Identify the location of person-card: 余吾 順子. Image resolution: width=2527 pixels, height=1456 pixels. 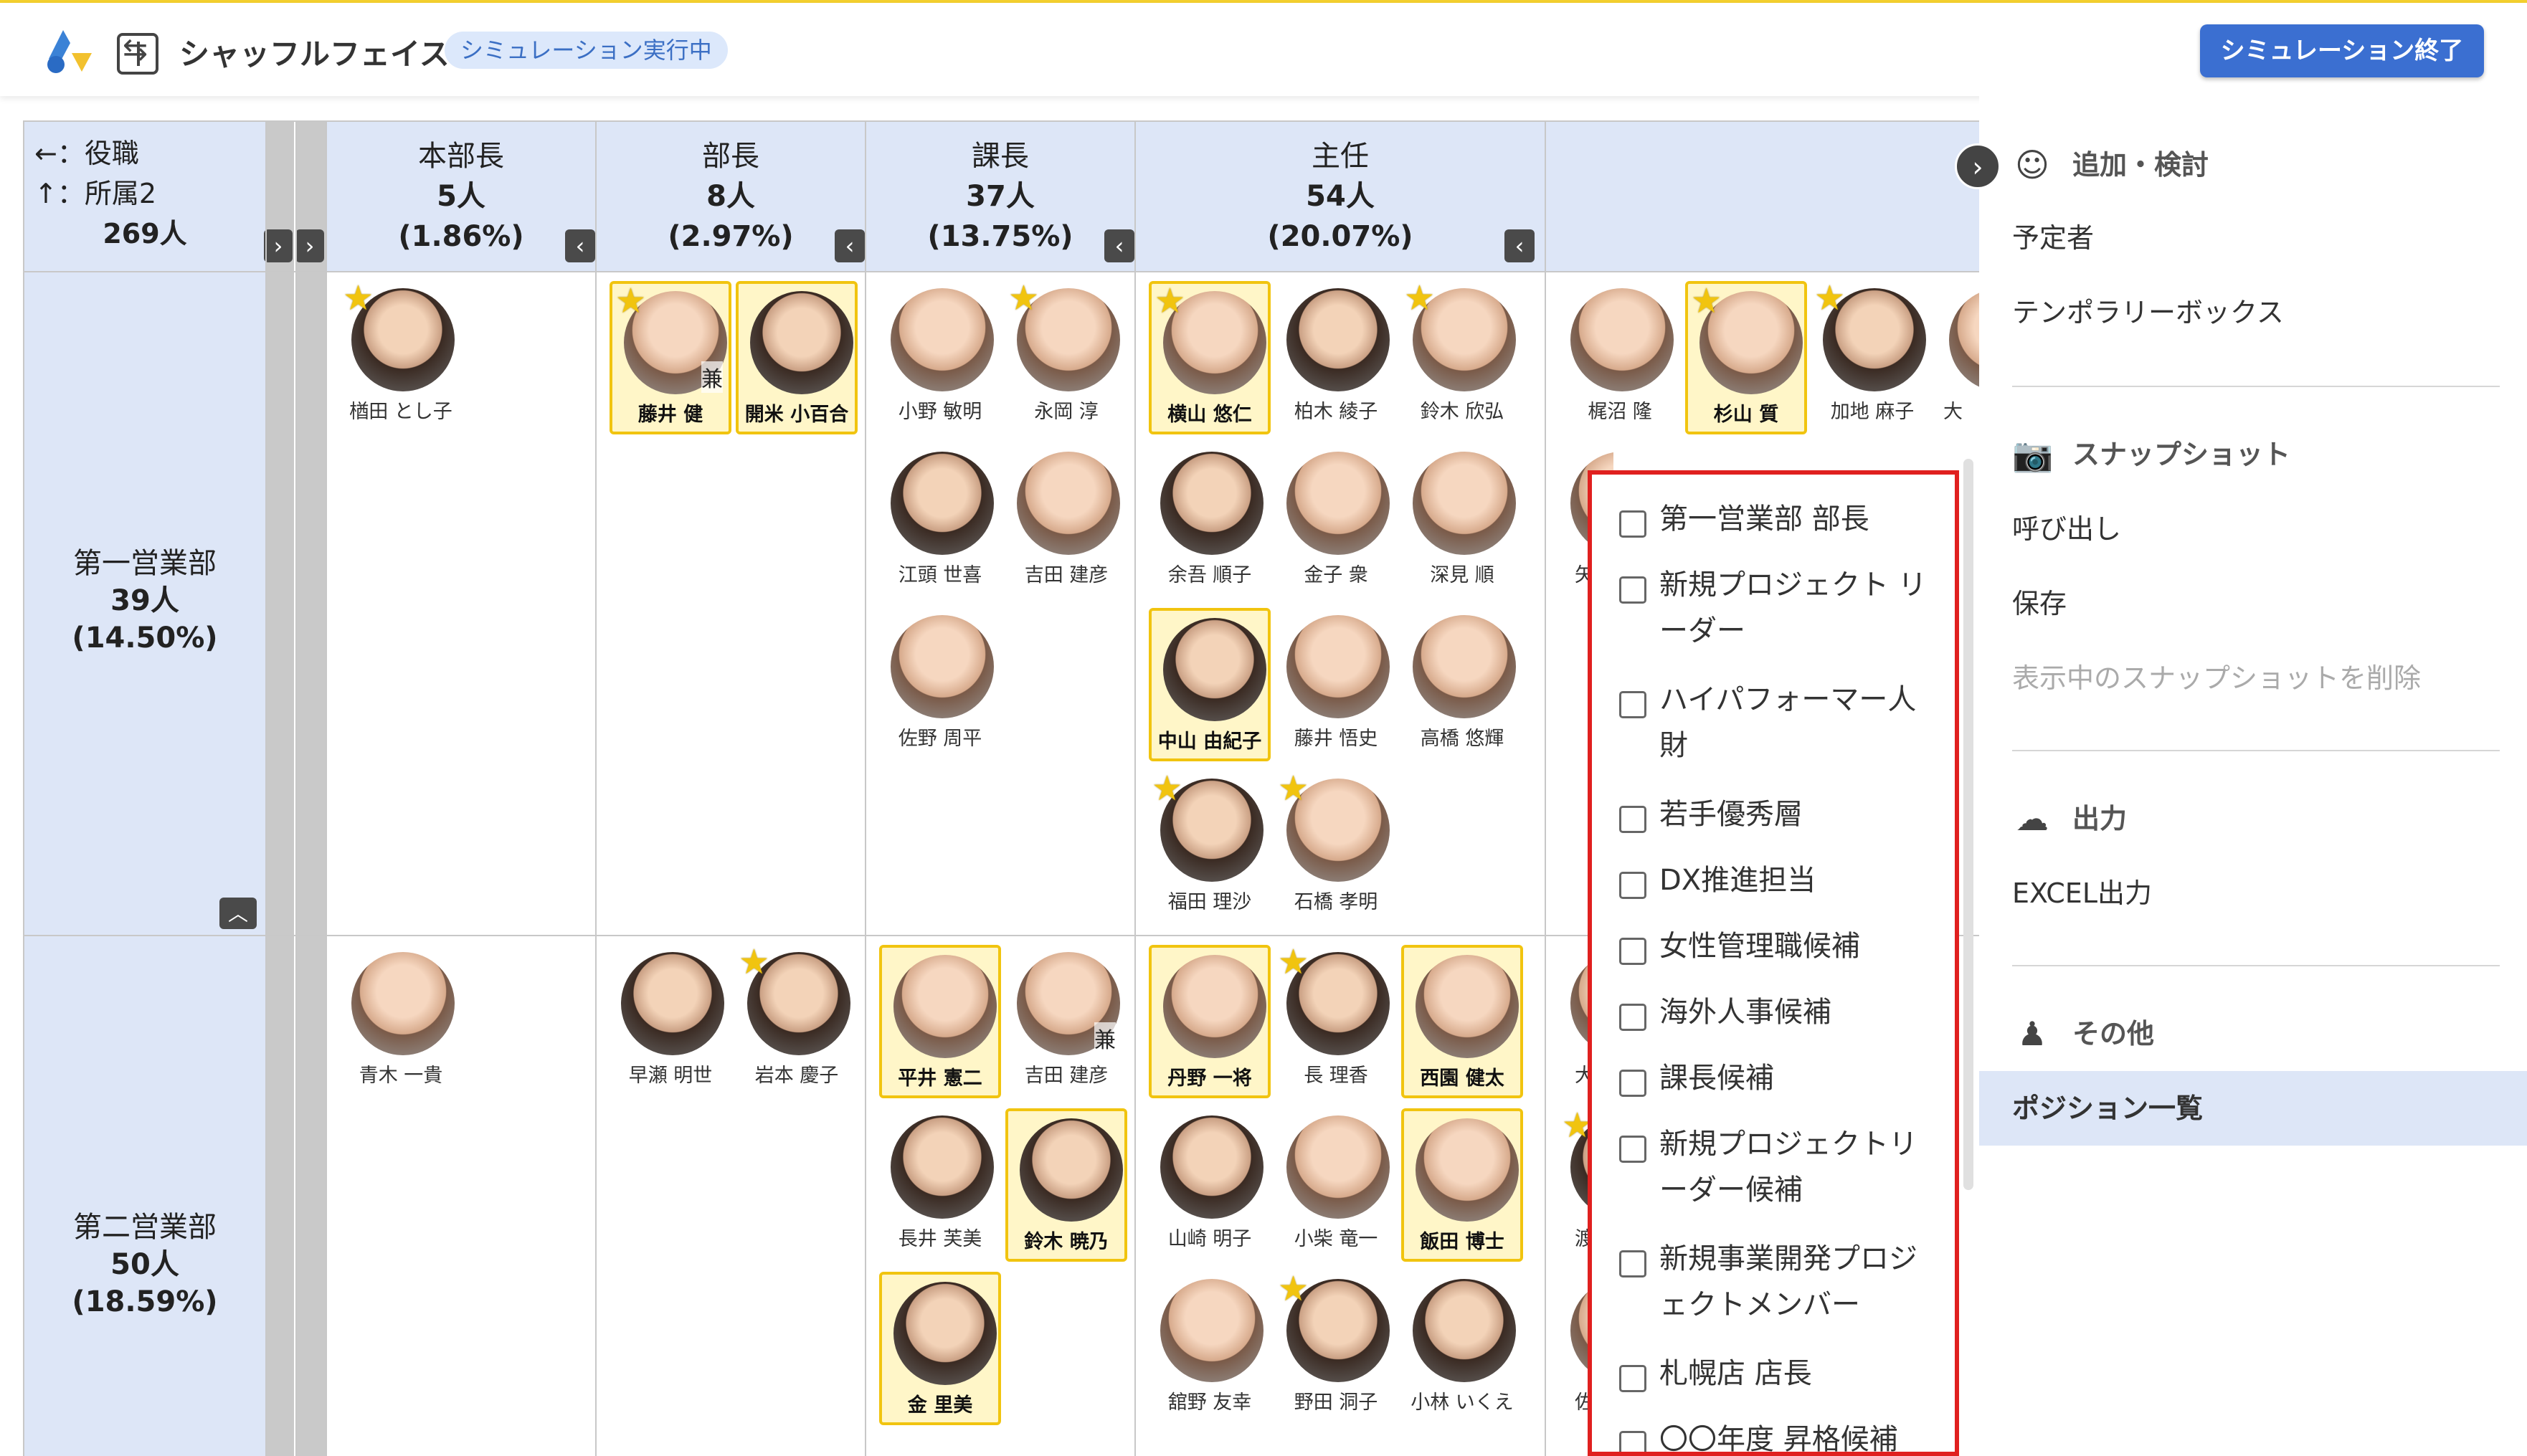
(1210, 521).